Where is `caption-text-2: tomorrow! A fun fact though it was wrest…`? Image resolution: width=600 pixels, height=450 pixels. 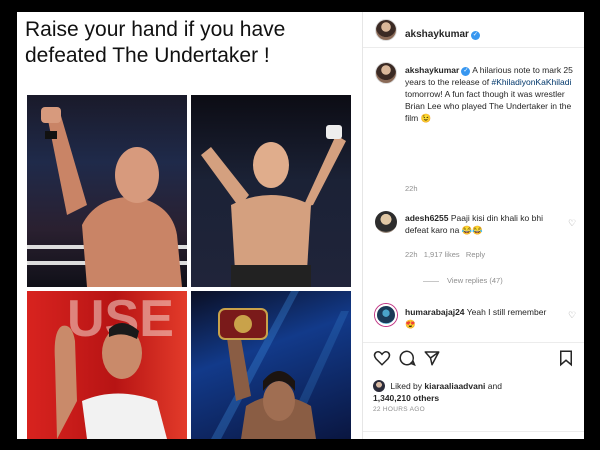 caption-text-2: tomorrow! A fun fact though it was wrest… is located at coordinates (488, 106).